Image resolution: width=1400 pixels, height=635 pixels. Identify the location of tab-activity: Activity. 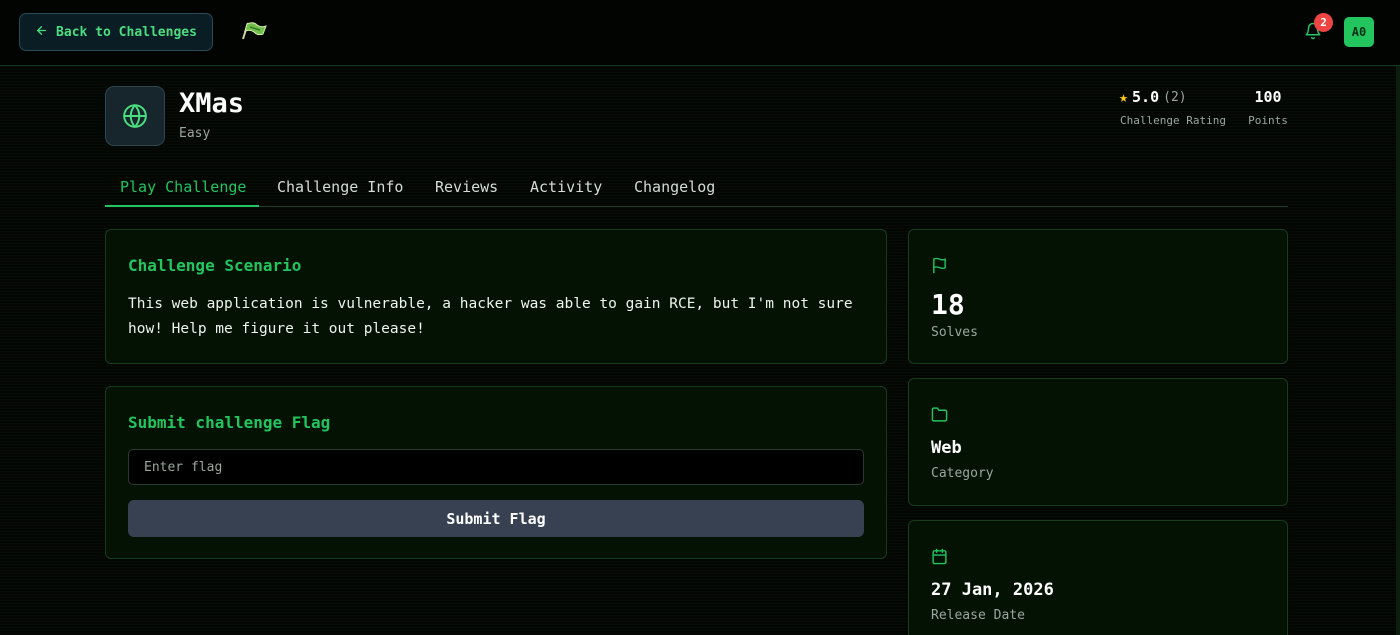
(566, 189).